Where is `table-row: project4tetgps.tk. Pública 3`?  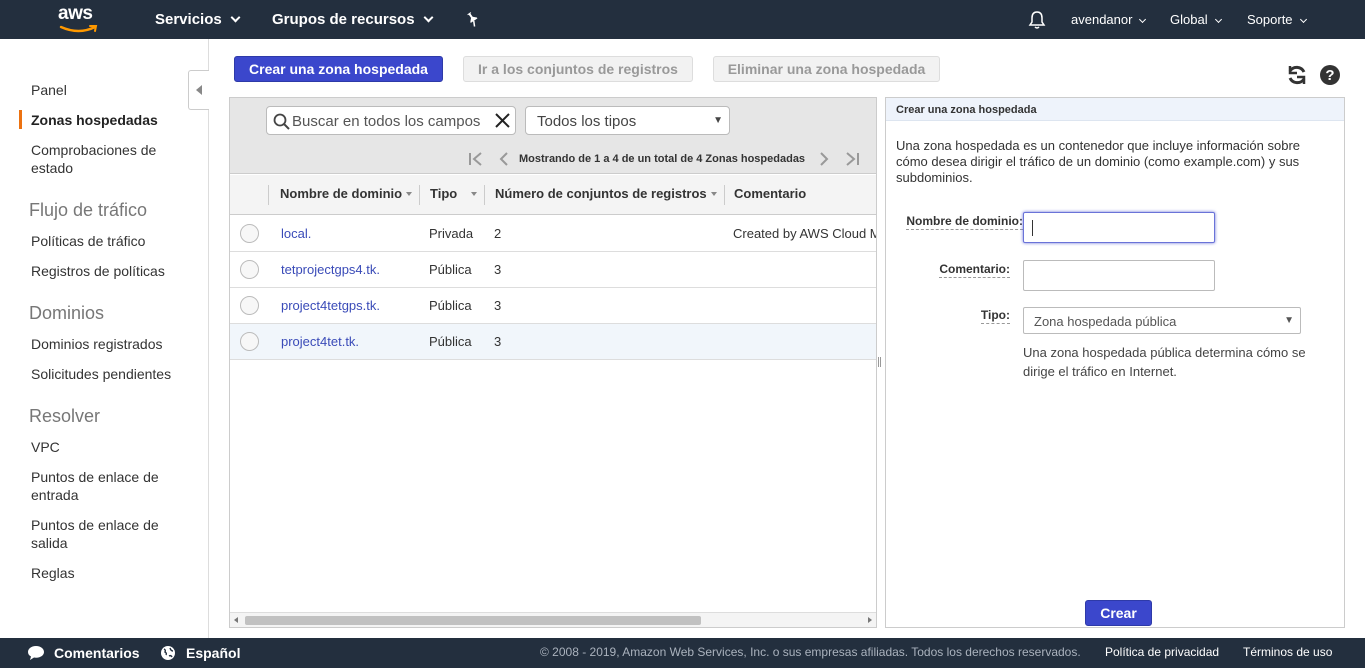 table-row: project4tetgps.tk. Pública 3 is located at coordinates (553, 306).